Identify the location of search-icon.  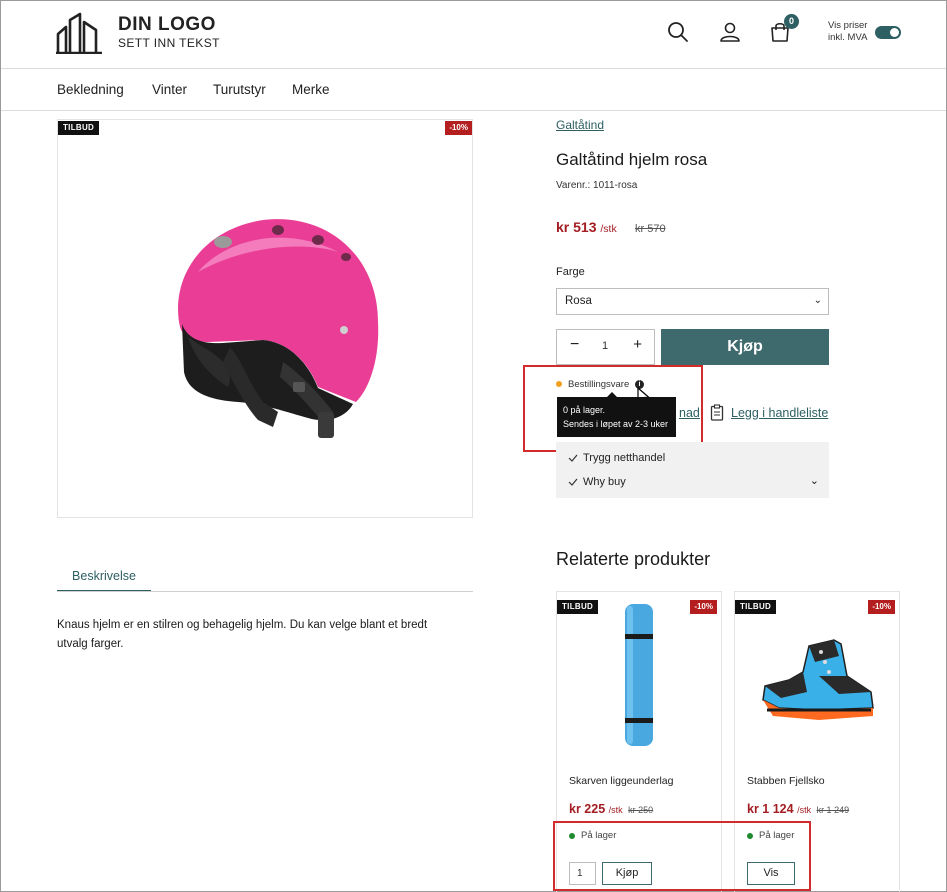
(678, 32).